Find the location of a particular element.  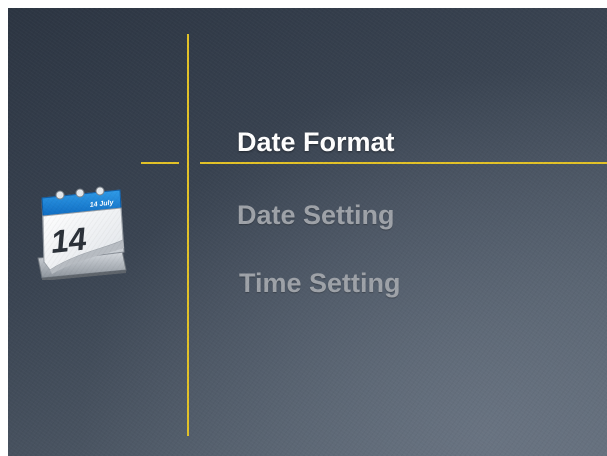

selection-line-left is located at coordinates (160, 163).